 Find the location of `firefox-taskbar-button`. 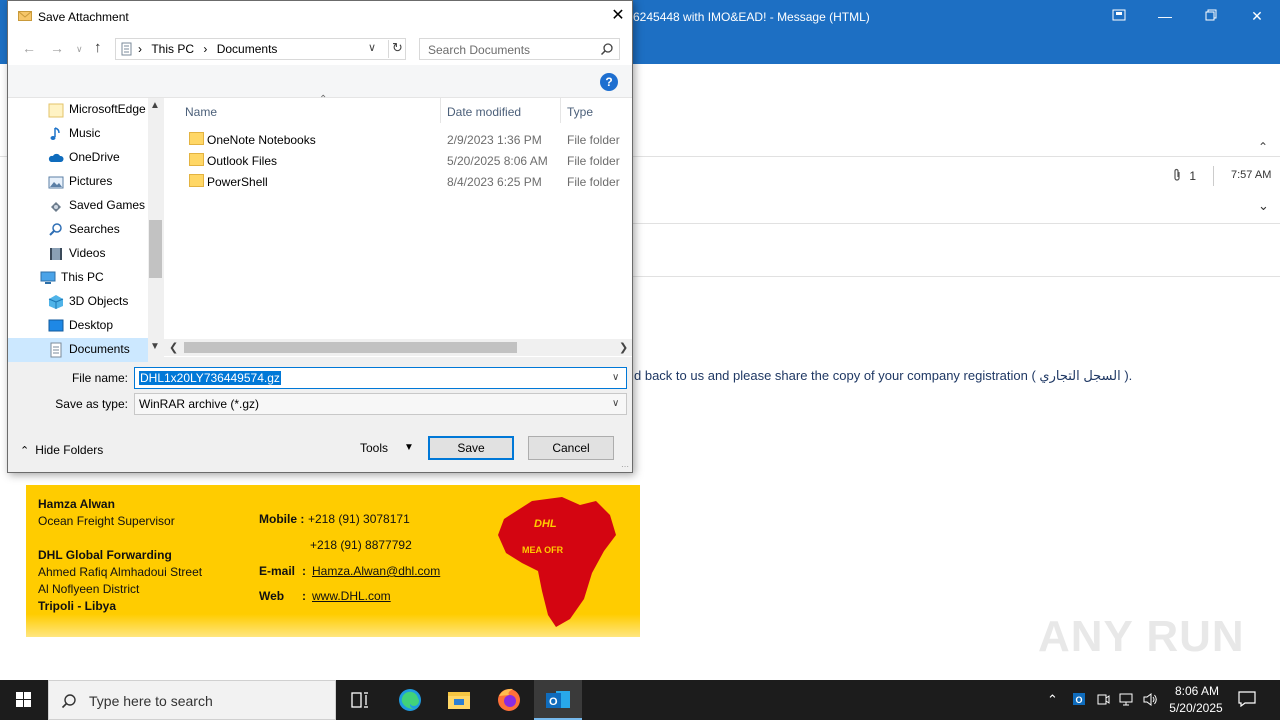

firefox-taskbar-button is located at coordinates (509, 700).